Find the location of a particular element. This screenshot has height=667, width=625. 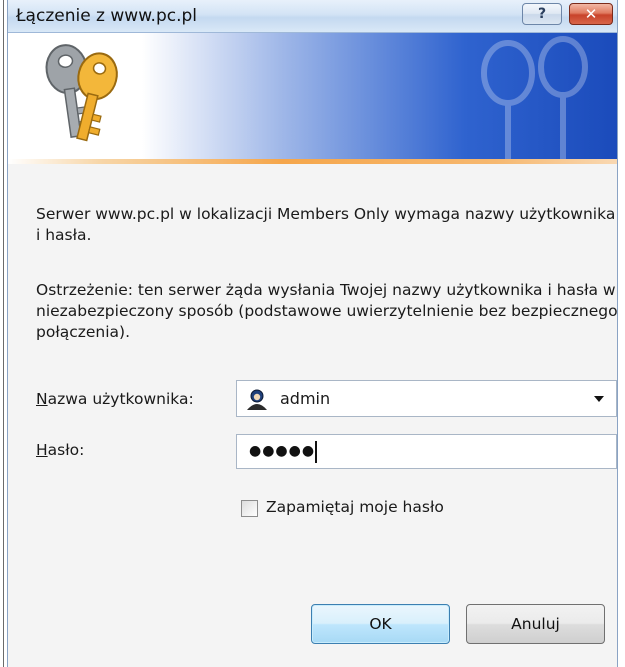

help-icon: ? is located at coordinates (542, 14).